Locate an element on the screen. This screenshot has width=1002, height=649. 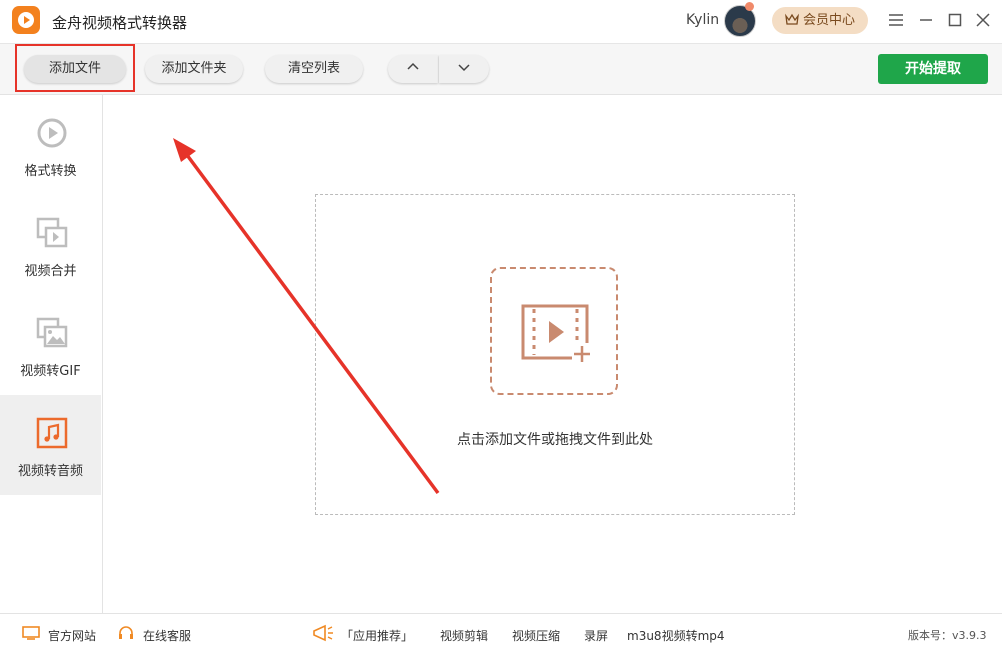
play-circle-icon is located at coordinates (52, 133).